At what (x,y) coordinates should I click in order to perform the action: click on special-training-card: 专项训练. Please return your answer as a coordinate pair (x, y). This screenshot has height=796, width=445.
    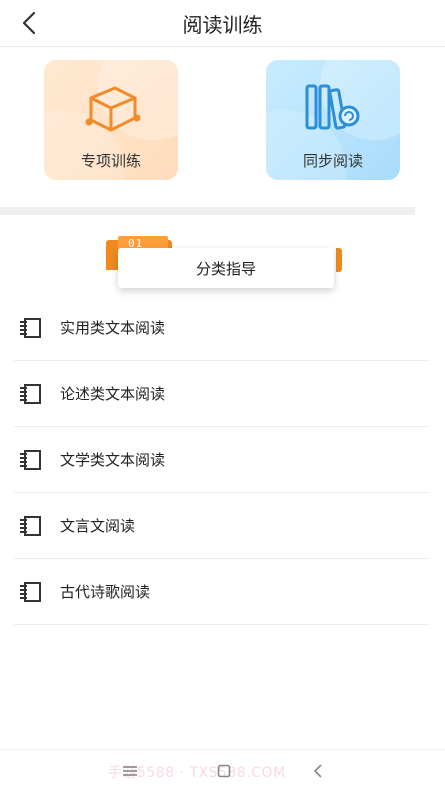
    Looking at the image, I should click on (111, 120).